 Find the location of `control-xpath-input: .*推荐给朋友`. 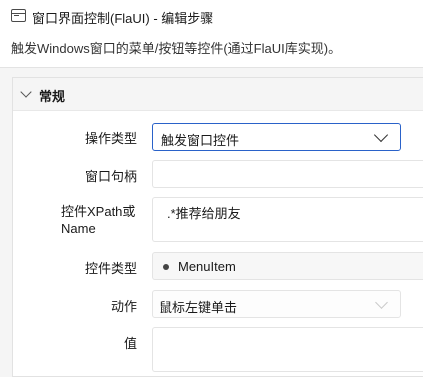

control-xpath-input: .*推荐给朋友 is located at coordinates (287, 219).